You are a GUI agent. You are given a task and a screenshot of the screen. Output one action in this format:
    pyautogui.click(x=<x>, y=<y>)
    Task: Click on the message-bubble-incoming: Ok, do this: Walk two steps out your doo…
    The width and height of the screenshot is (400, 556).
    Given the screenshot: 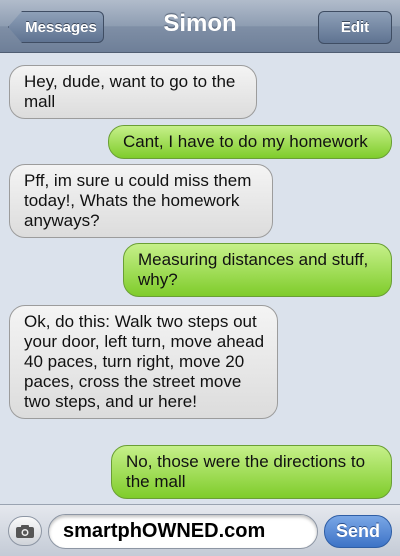 What is the action you would take?
    pyautogui.click(x=143, y=362)
    